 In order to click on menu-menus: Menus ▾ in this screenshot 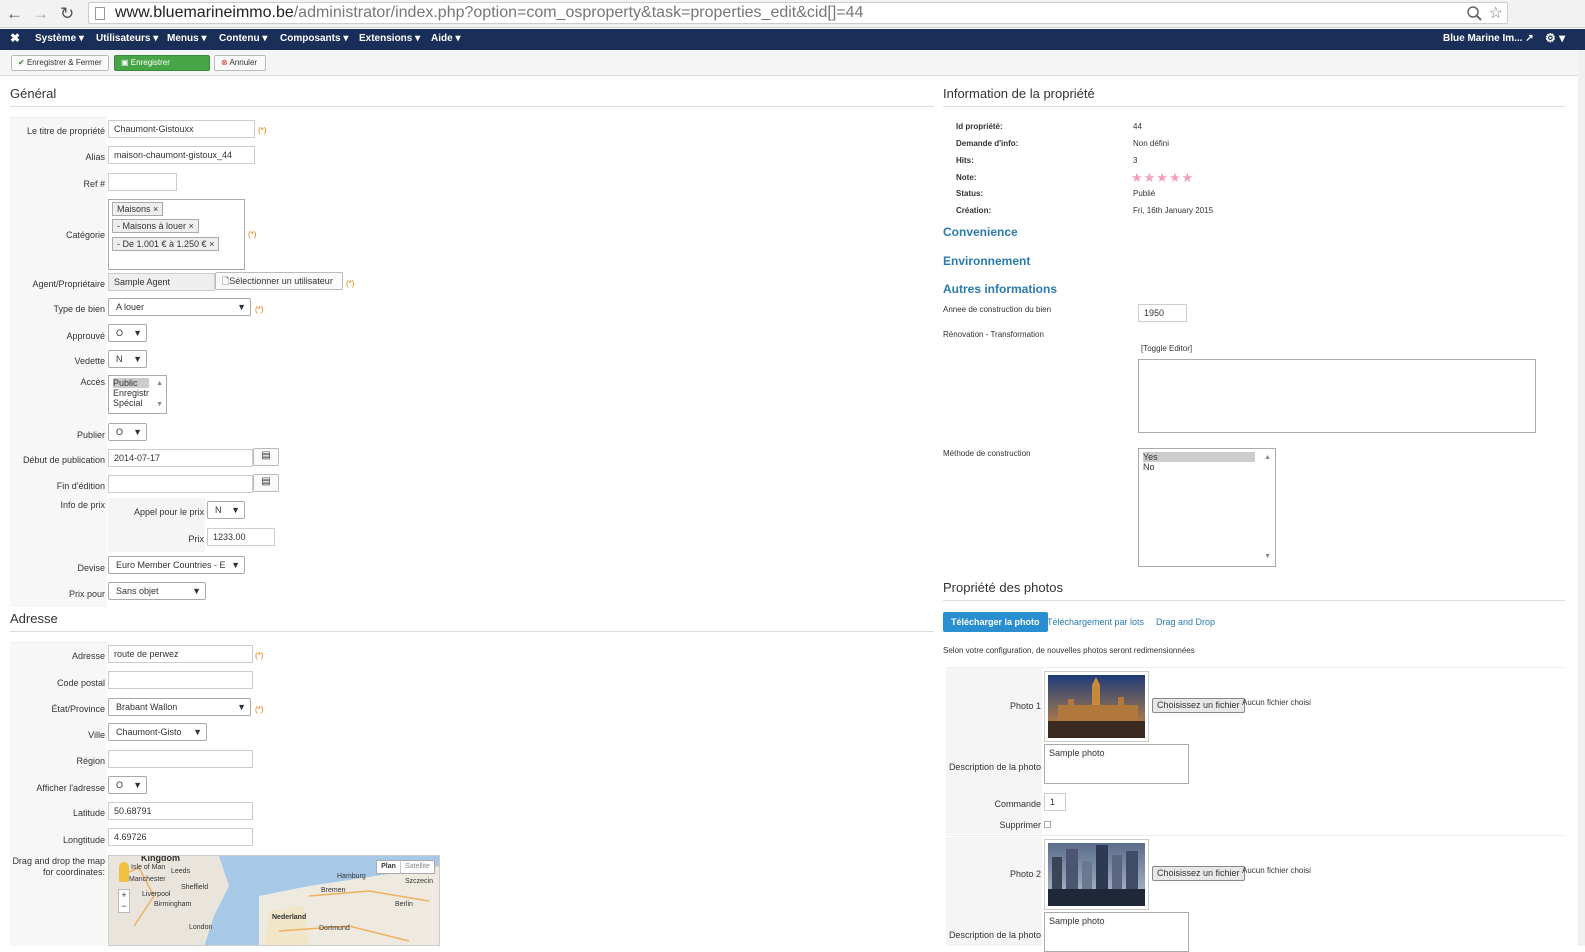, I will do `click(186, 38)`.